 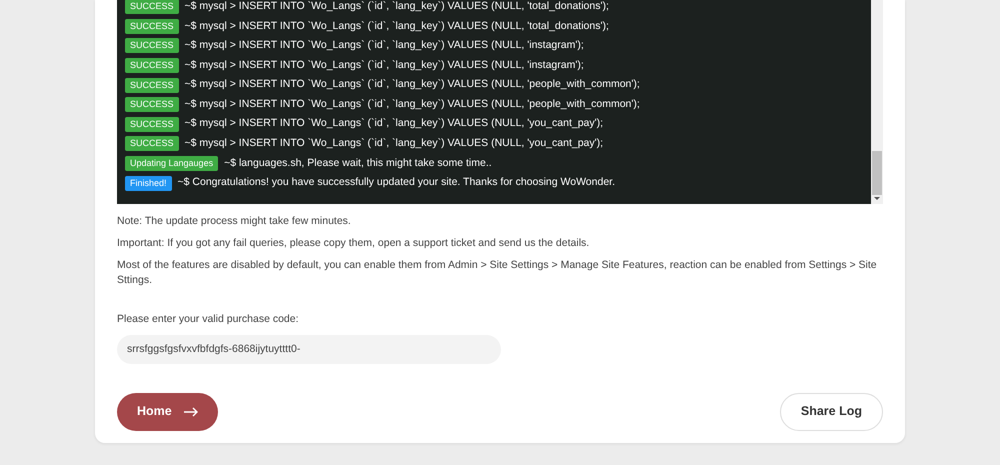 What do you see at coordinates (167, 411) in the screenshot?
I see `home-button: Home` at bounding box center [167, 411].